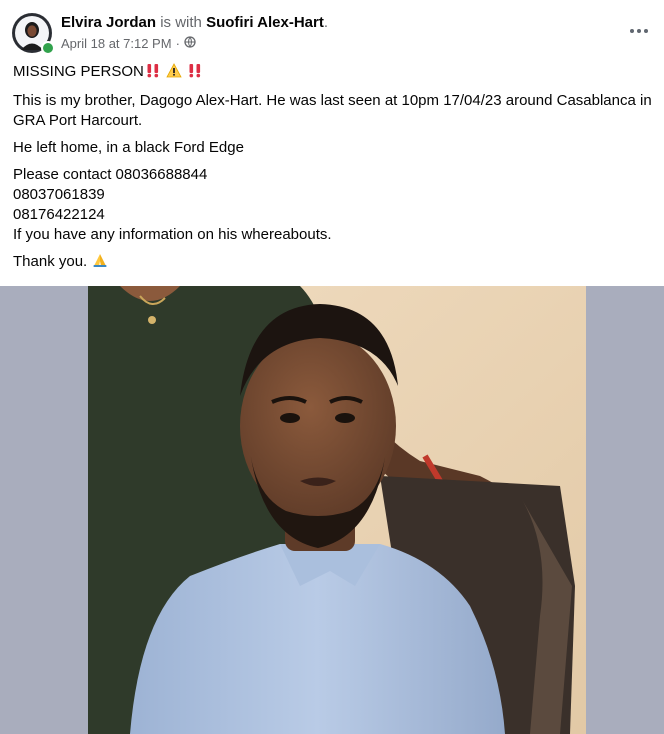 The image size is (664, 734). I want to click on author-name: Elvira Jordan, so click(108, 22).